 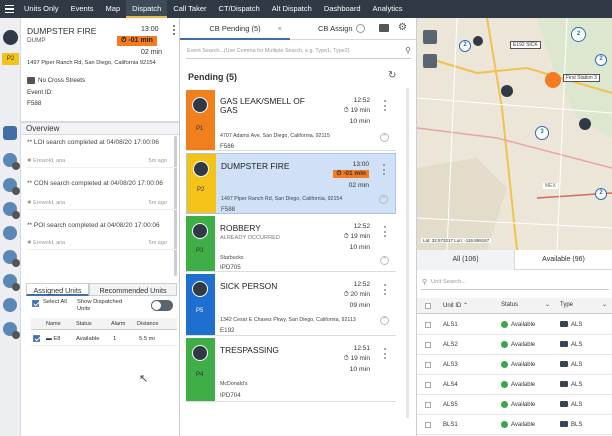 I want to click on nav-dashboard: Dashboard, so click(x=342, y=9).